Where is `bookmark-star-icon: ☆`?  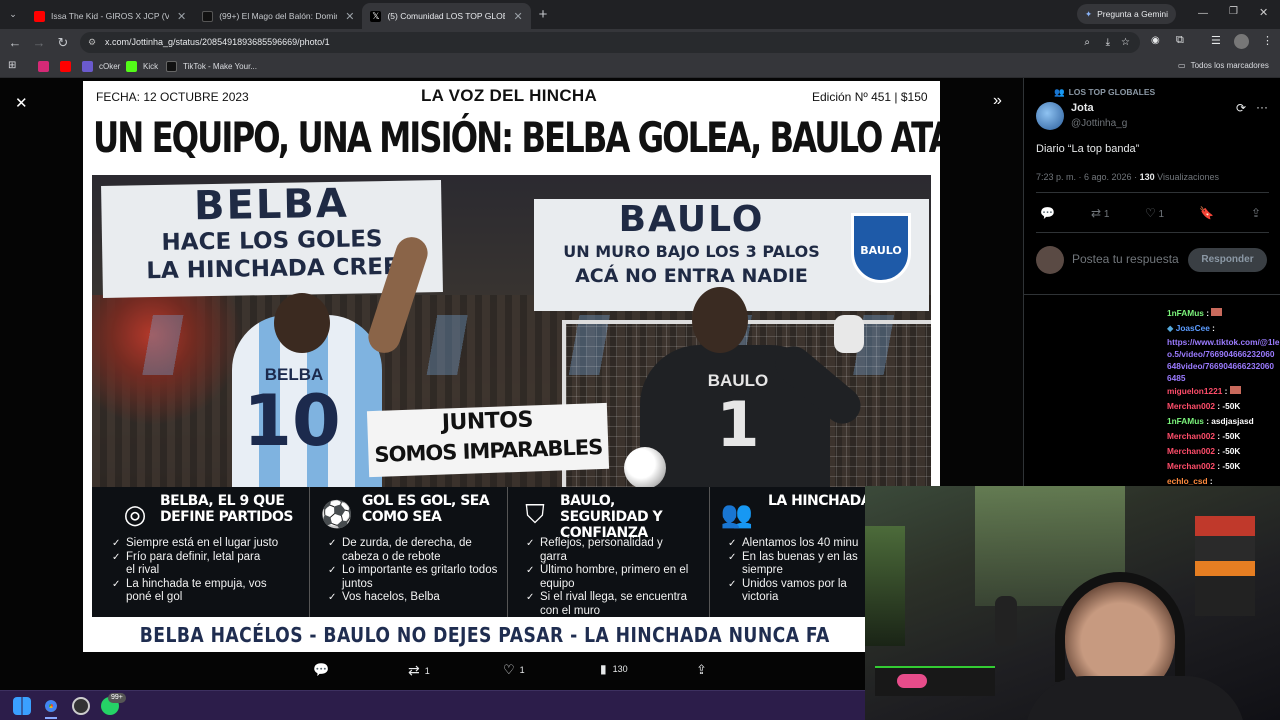 bookmark-star-icon: ☆ is located at coordinates (1125, 42).